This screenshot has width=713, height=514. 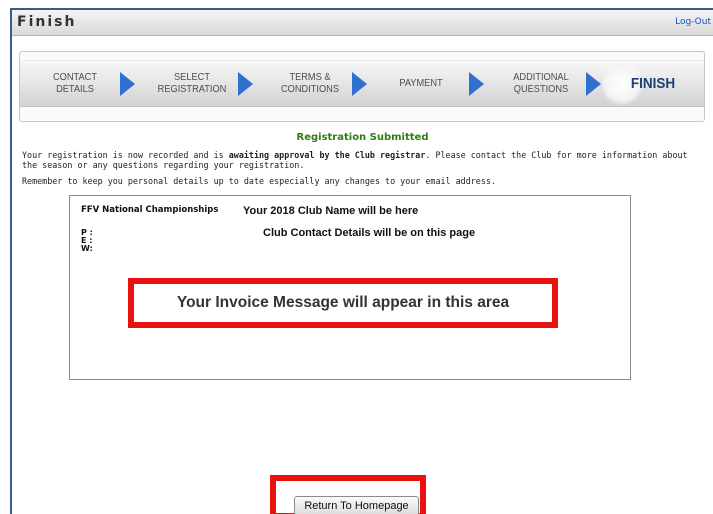 What do you see at coordinates (327, 155) in the screenshot?
I see `approval-emphasis: awaiting approval by the Club registrar` at bounding box center [327, 155].